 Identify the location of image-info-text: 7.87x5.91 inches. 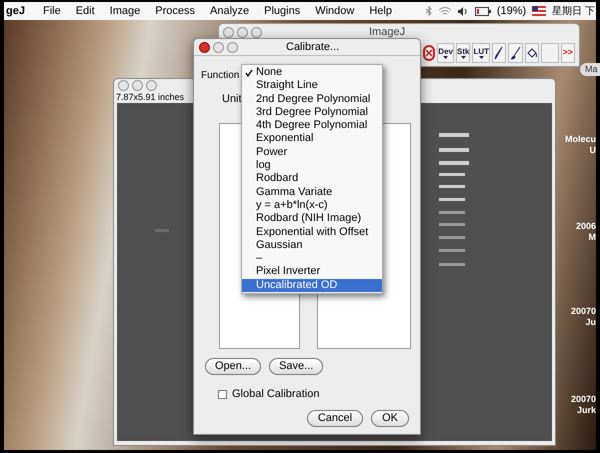
(150, 97).